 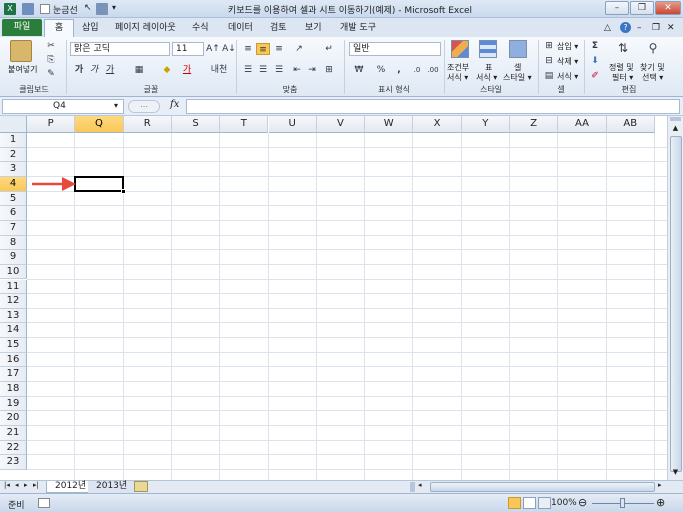 I want to click on tab-file: 파일, so click(x=22, y=27).